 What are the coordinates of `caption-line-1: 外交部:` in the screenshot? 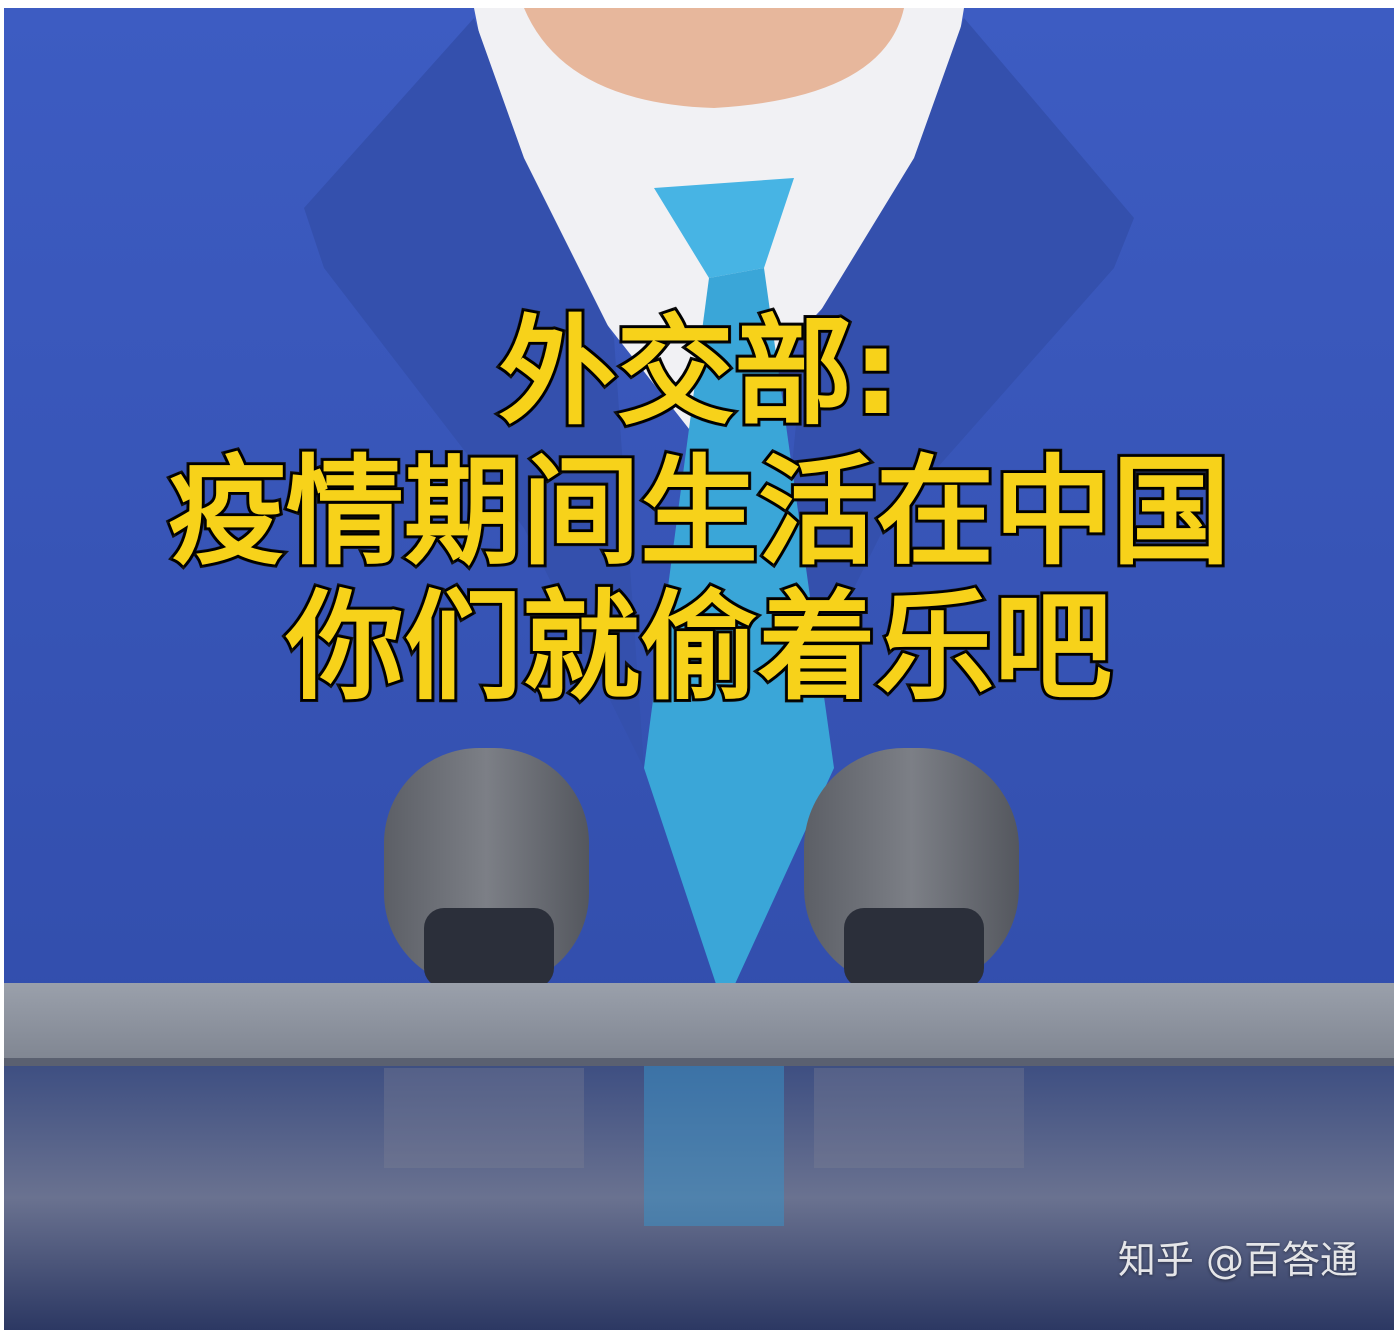 It's located at (698, 372).